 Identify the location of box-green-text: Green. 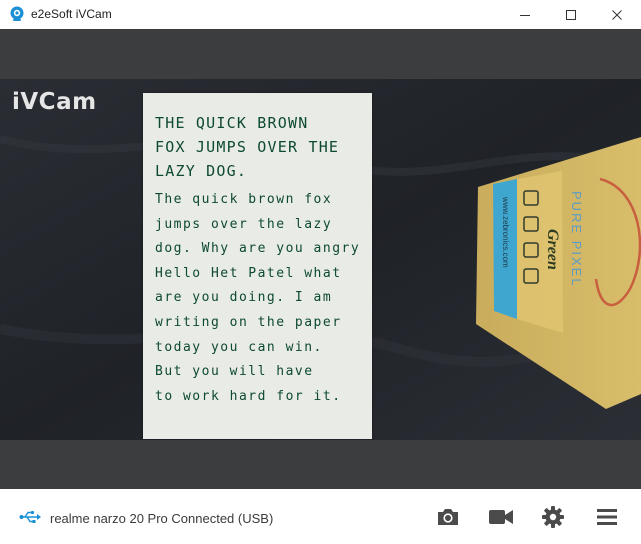
(552, 249).